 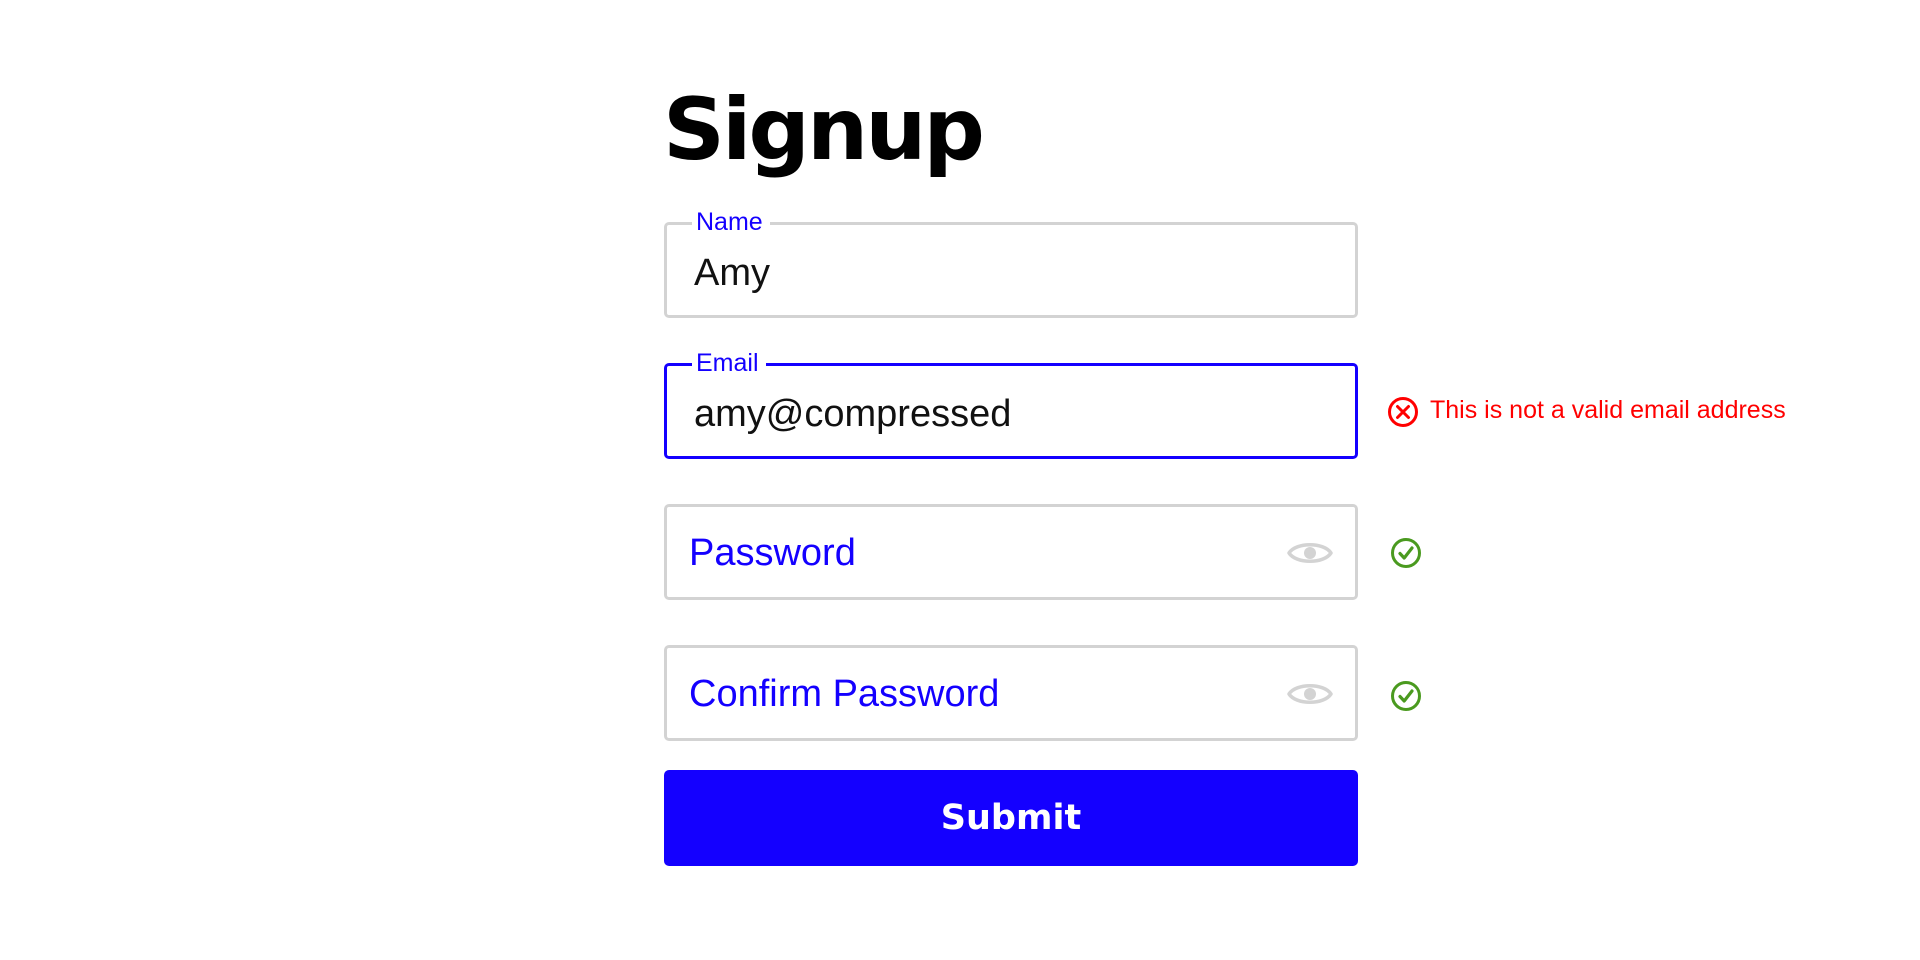 I want to click on page-title: Signup, so click(x=824, y=130).